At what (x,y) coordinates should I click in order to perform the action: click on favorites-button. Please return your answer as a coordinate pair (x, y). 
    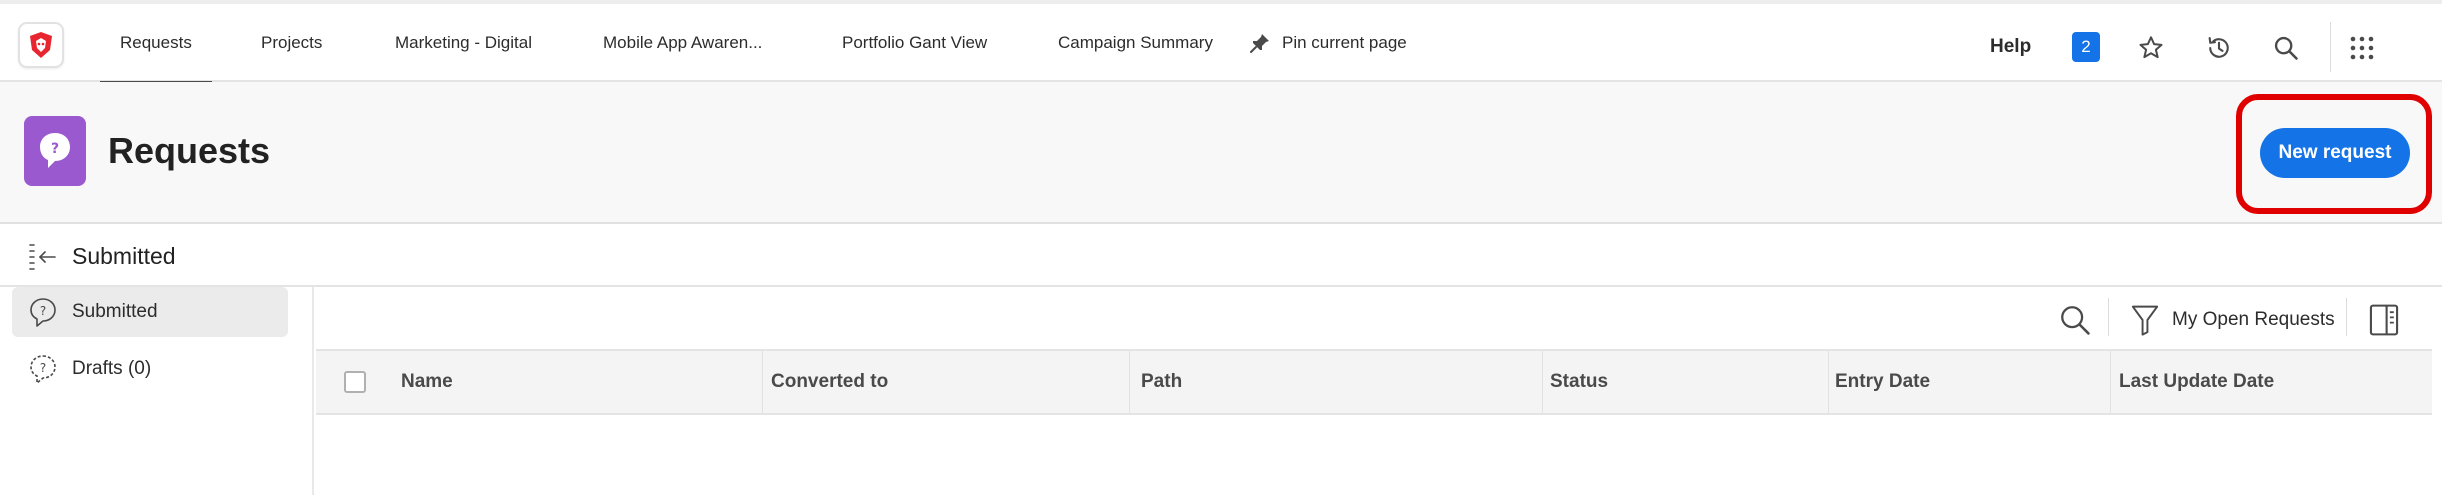
    Looking at the image, I should click on (2151, 48).